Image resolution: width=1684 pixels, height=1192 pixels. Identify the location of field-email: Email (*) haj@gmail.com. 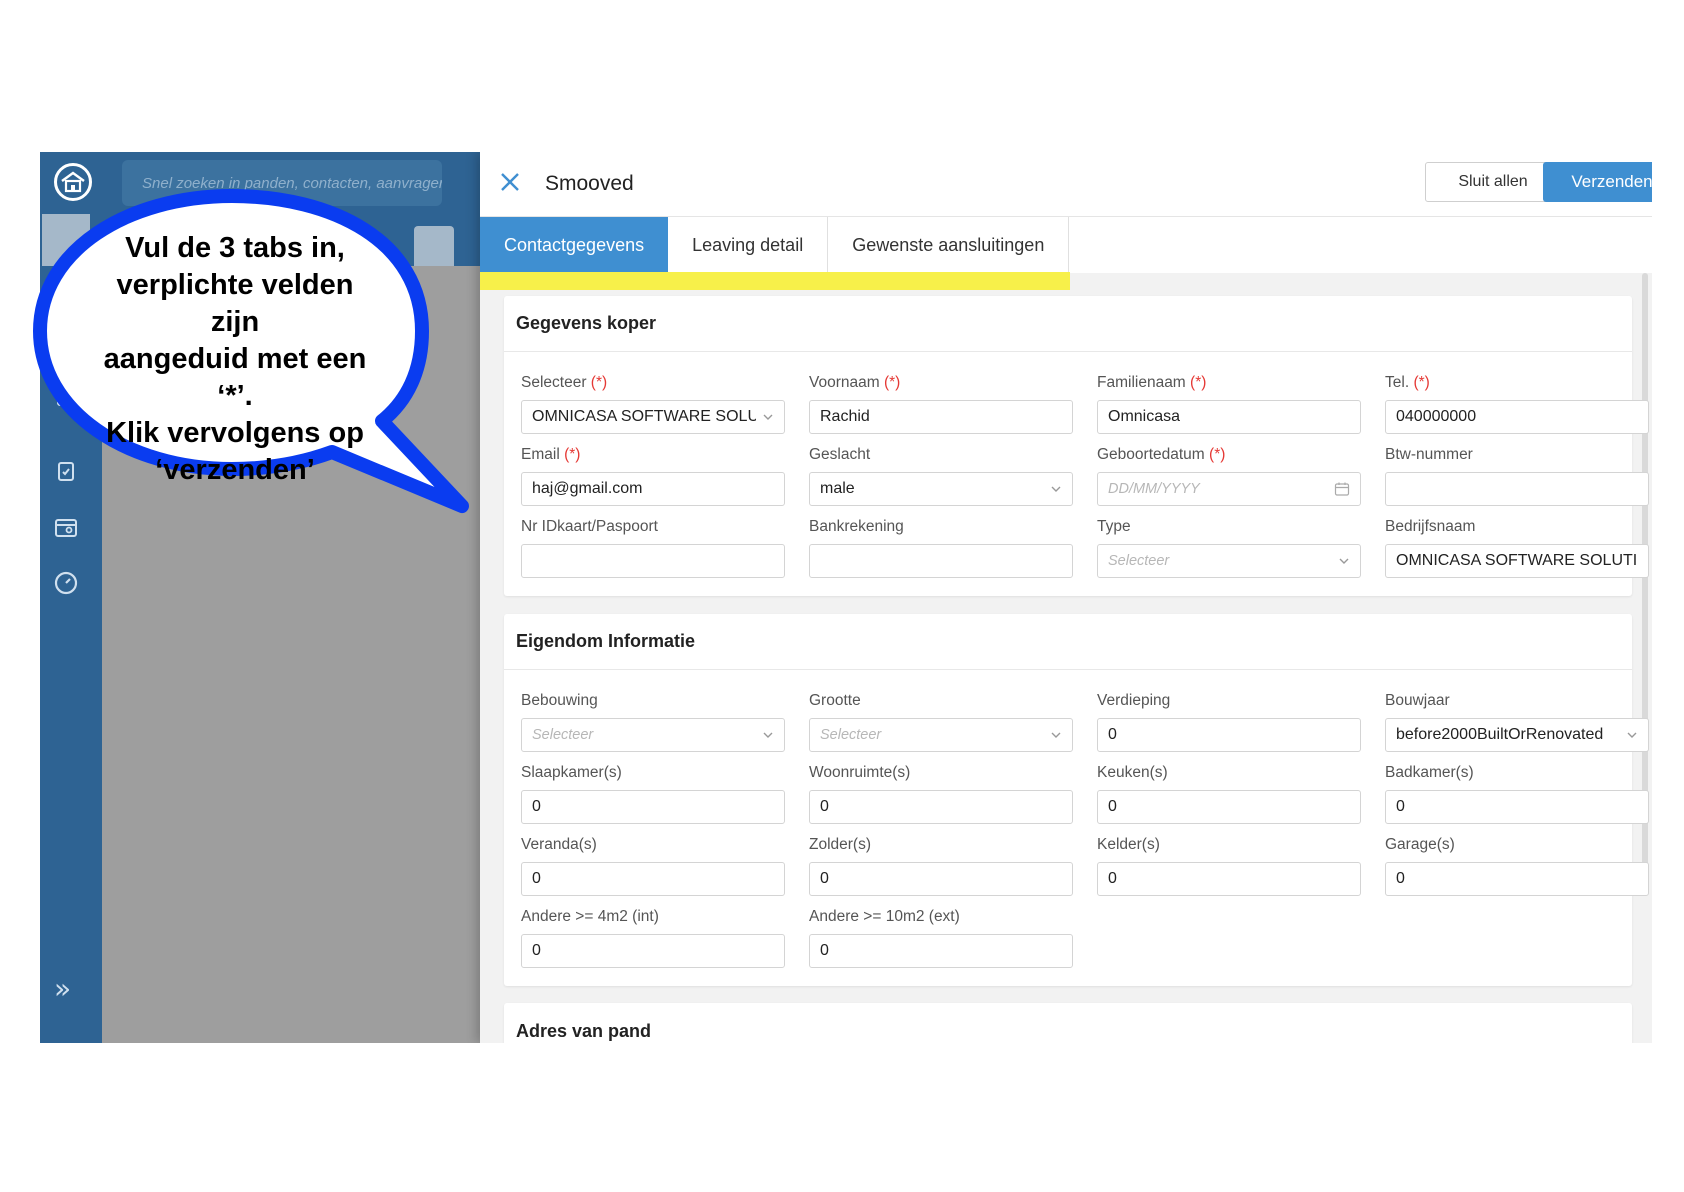
(653, 475).